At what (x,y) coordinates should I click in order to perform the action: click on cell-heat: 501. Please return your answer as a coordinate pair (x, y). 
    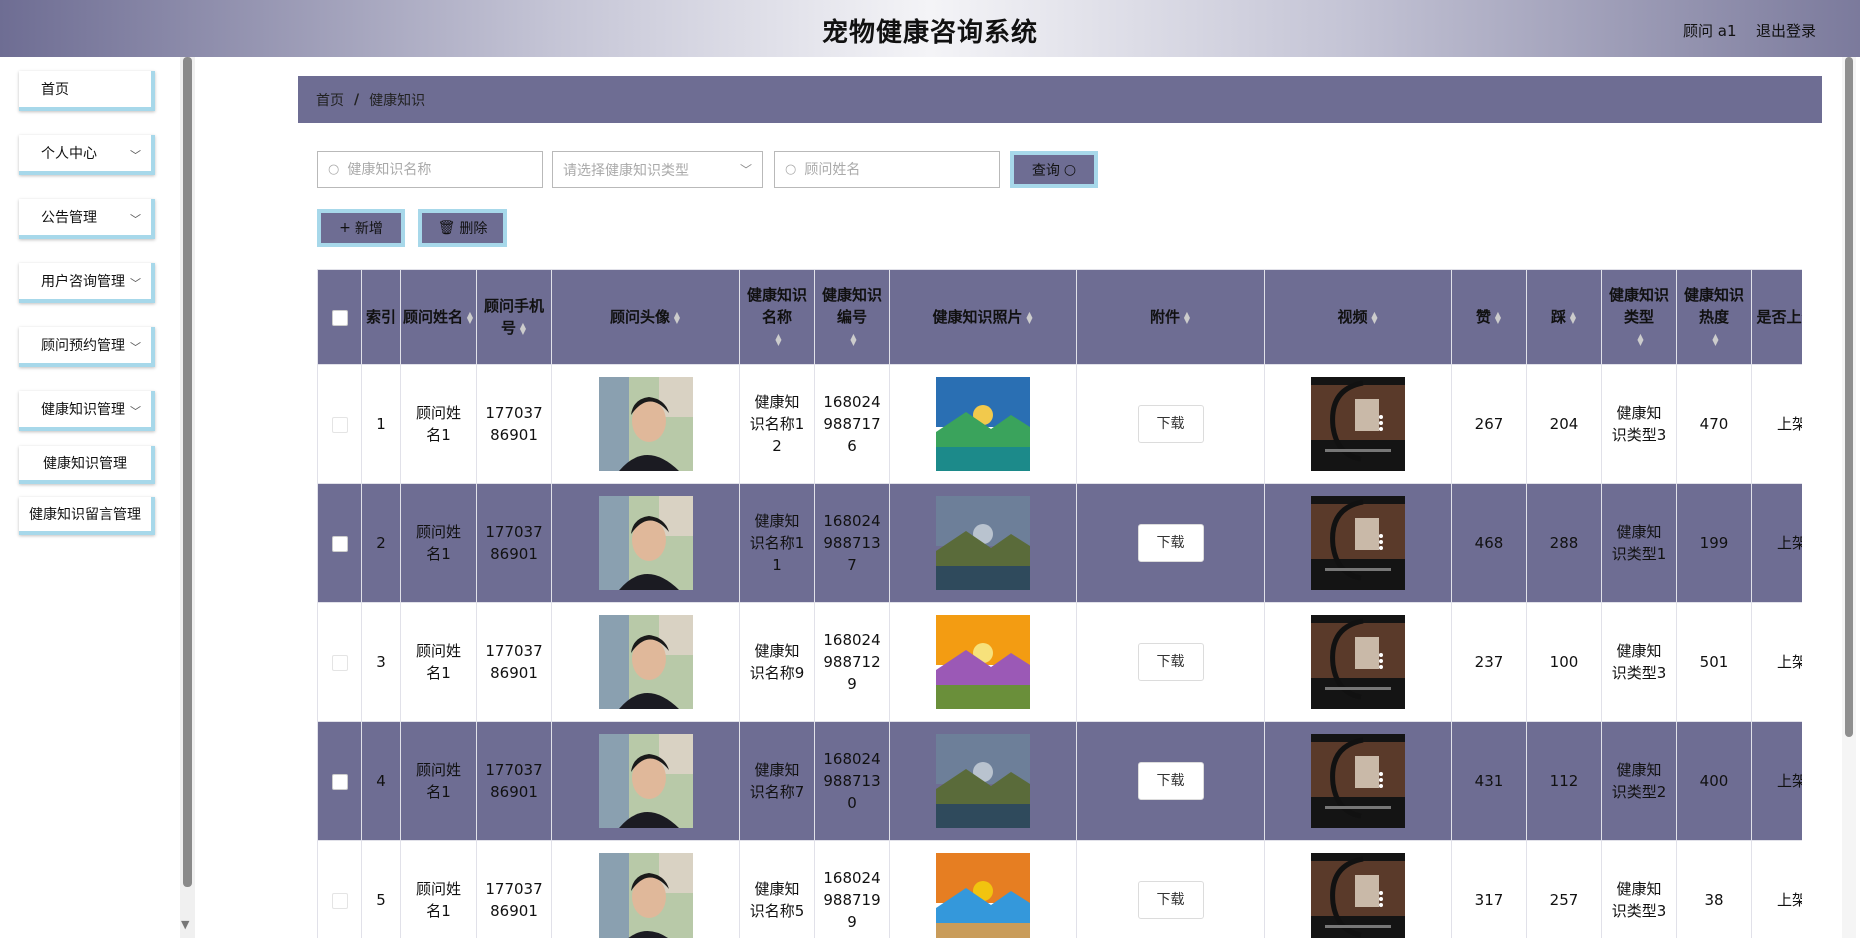
    Looking at the image, I should click on (1714, 662).